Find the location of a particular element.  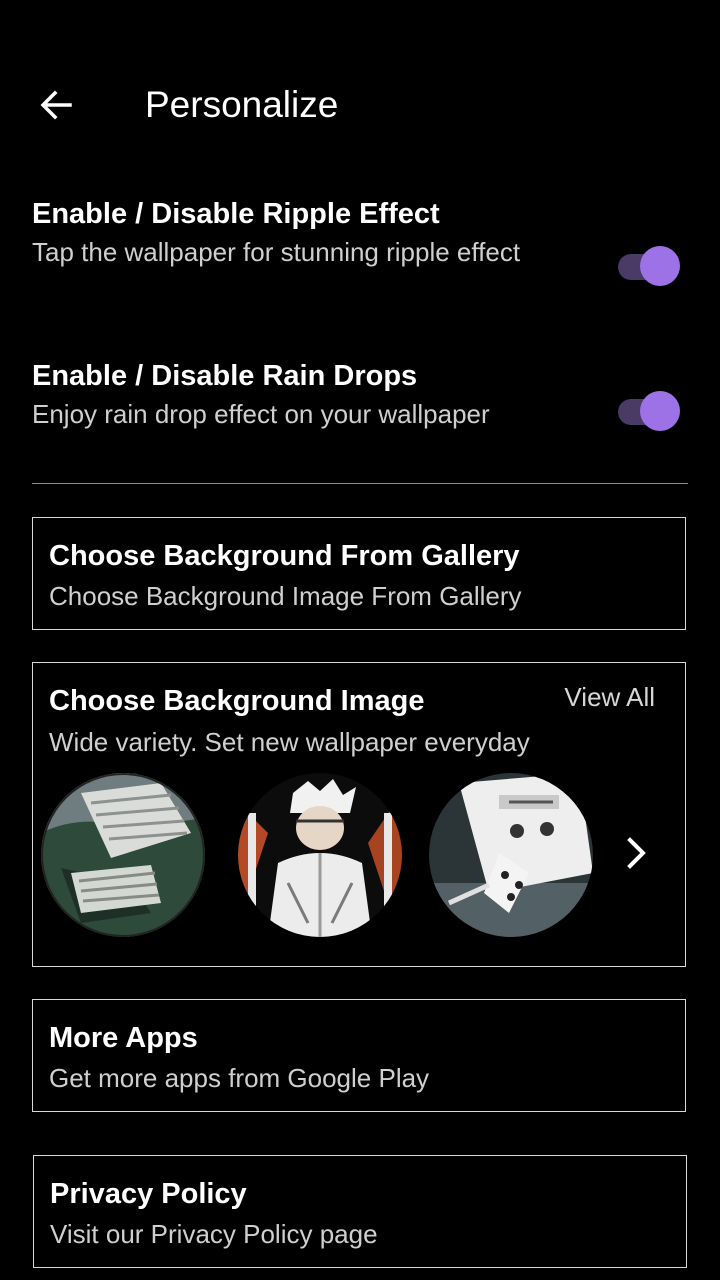

card-description: Choose Background Image From Gallery is located at coordinates (285, 596).